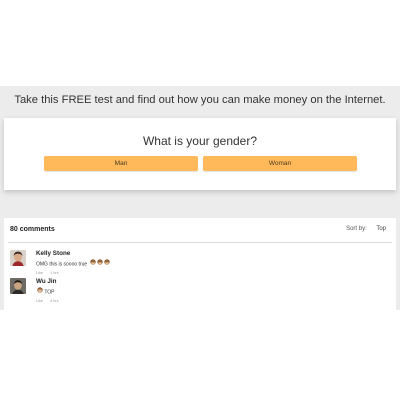 The height and width of the screenshot is (400, 400). What do you see at coordinates (54, 301) in the screenshot?
I see `comment-time: 4 hrs` at bounding box center [54, 301].